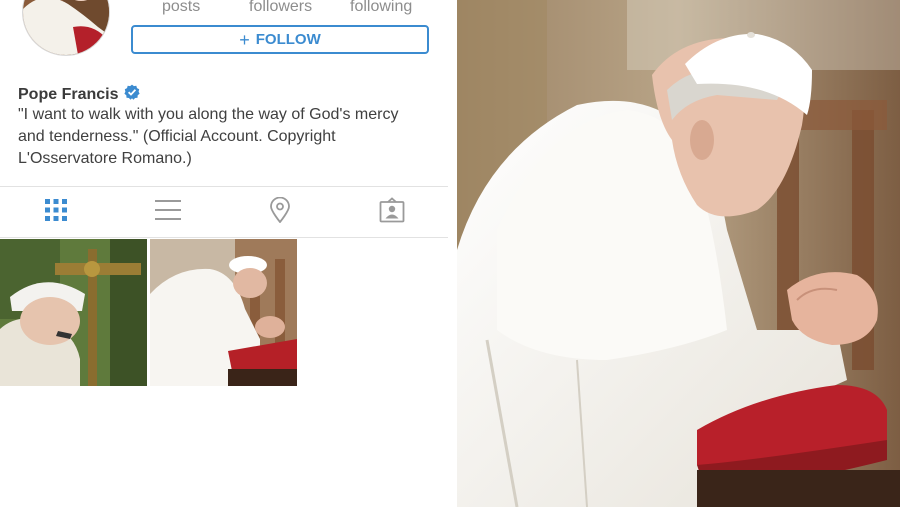 The height and width of the screenshot is (507, 900). I want to click on profile-name-row: Pope Francis, so click(79, 94).